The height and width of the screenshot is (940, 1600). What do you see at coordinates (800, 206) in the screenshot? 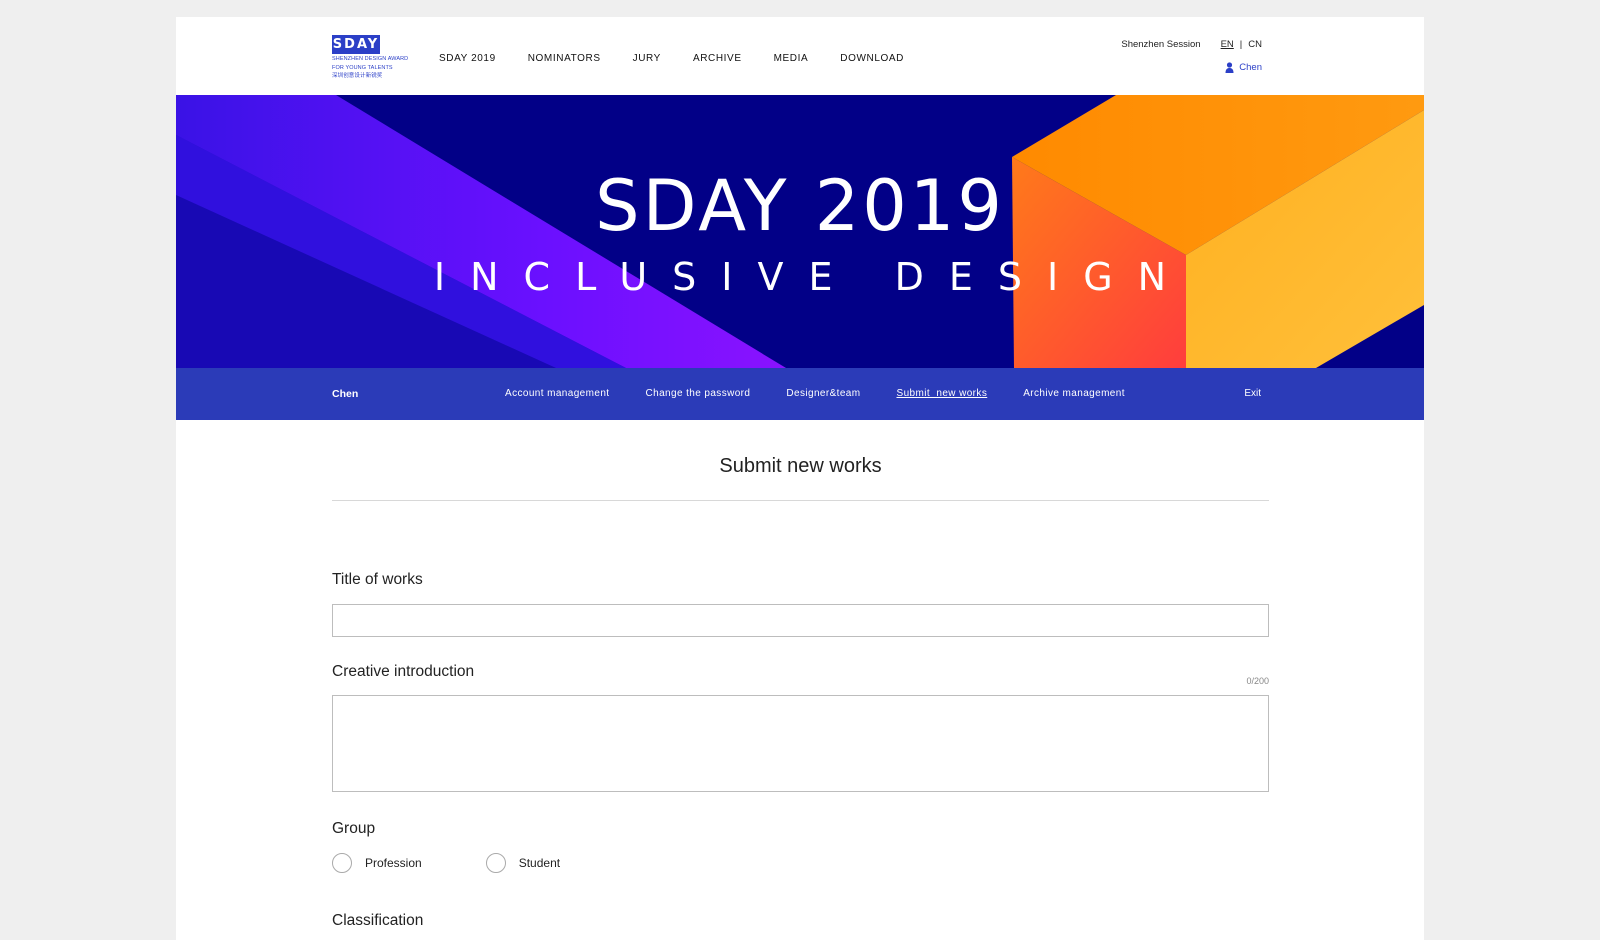
I see `banner-title: SDAY 2019` at bounding box center [800, 206].